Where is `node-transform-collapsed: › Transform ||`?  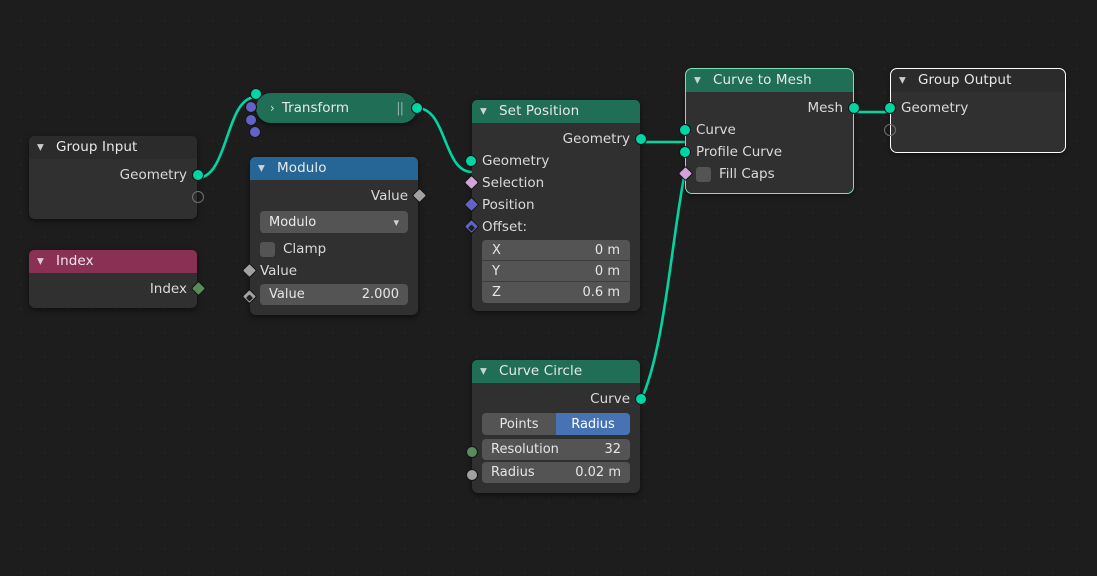
node-transform-collapsed: › Transform || is located at coordinates (334, 113).